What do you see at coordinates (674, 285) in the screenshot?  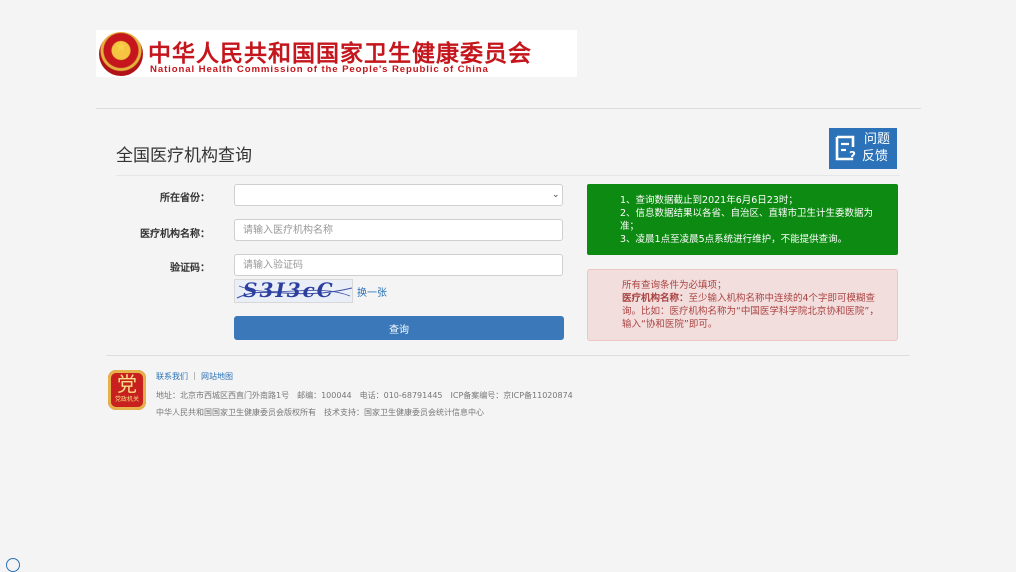 I see `notice-requirement-line: 所有查询条件为必填项；` at bounding box center [674, 285].